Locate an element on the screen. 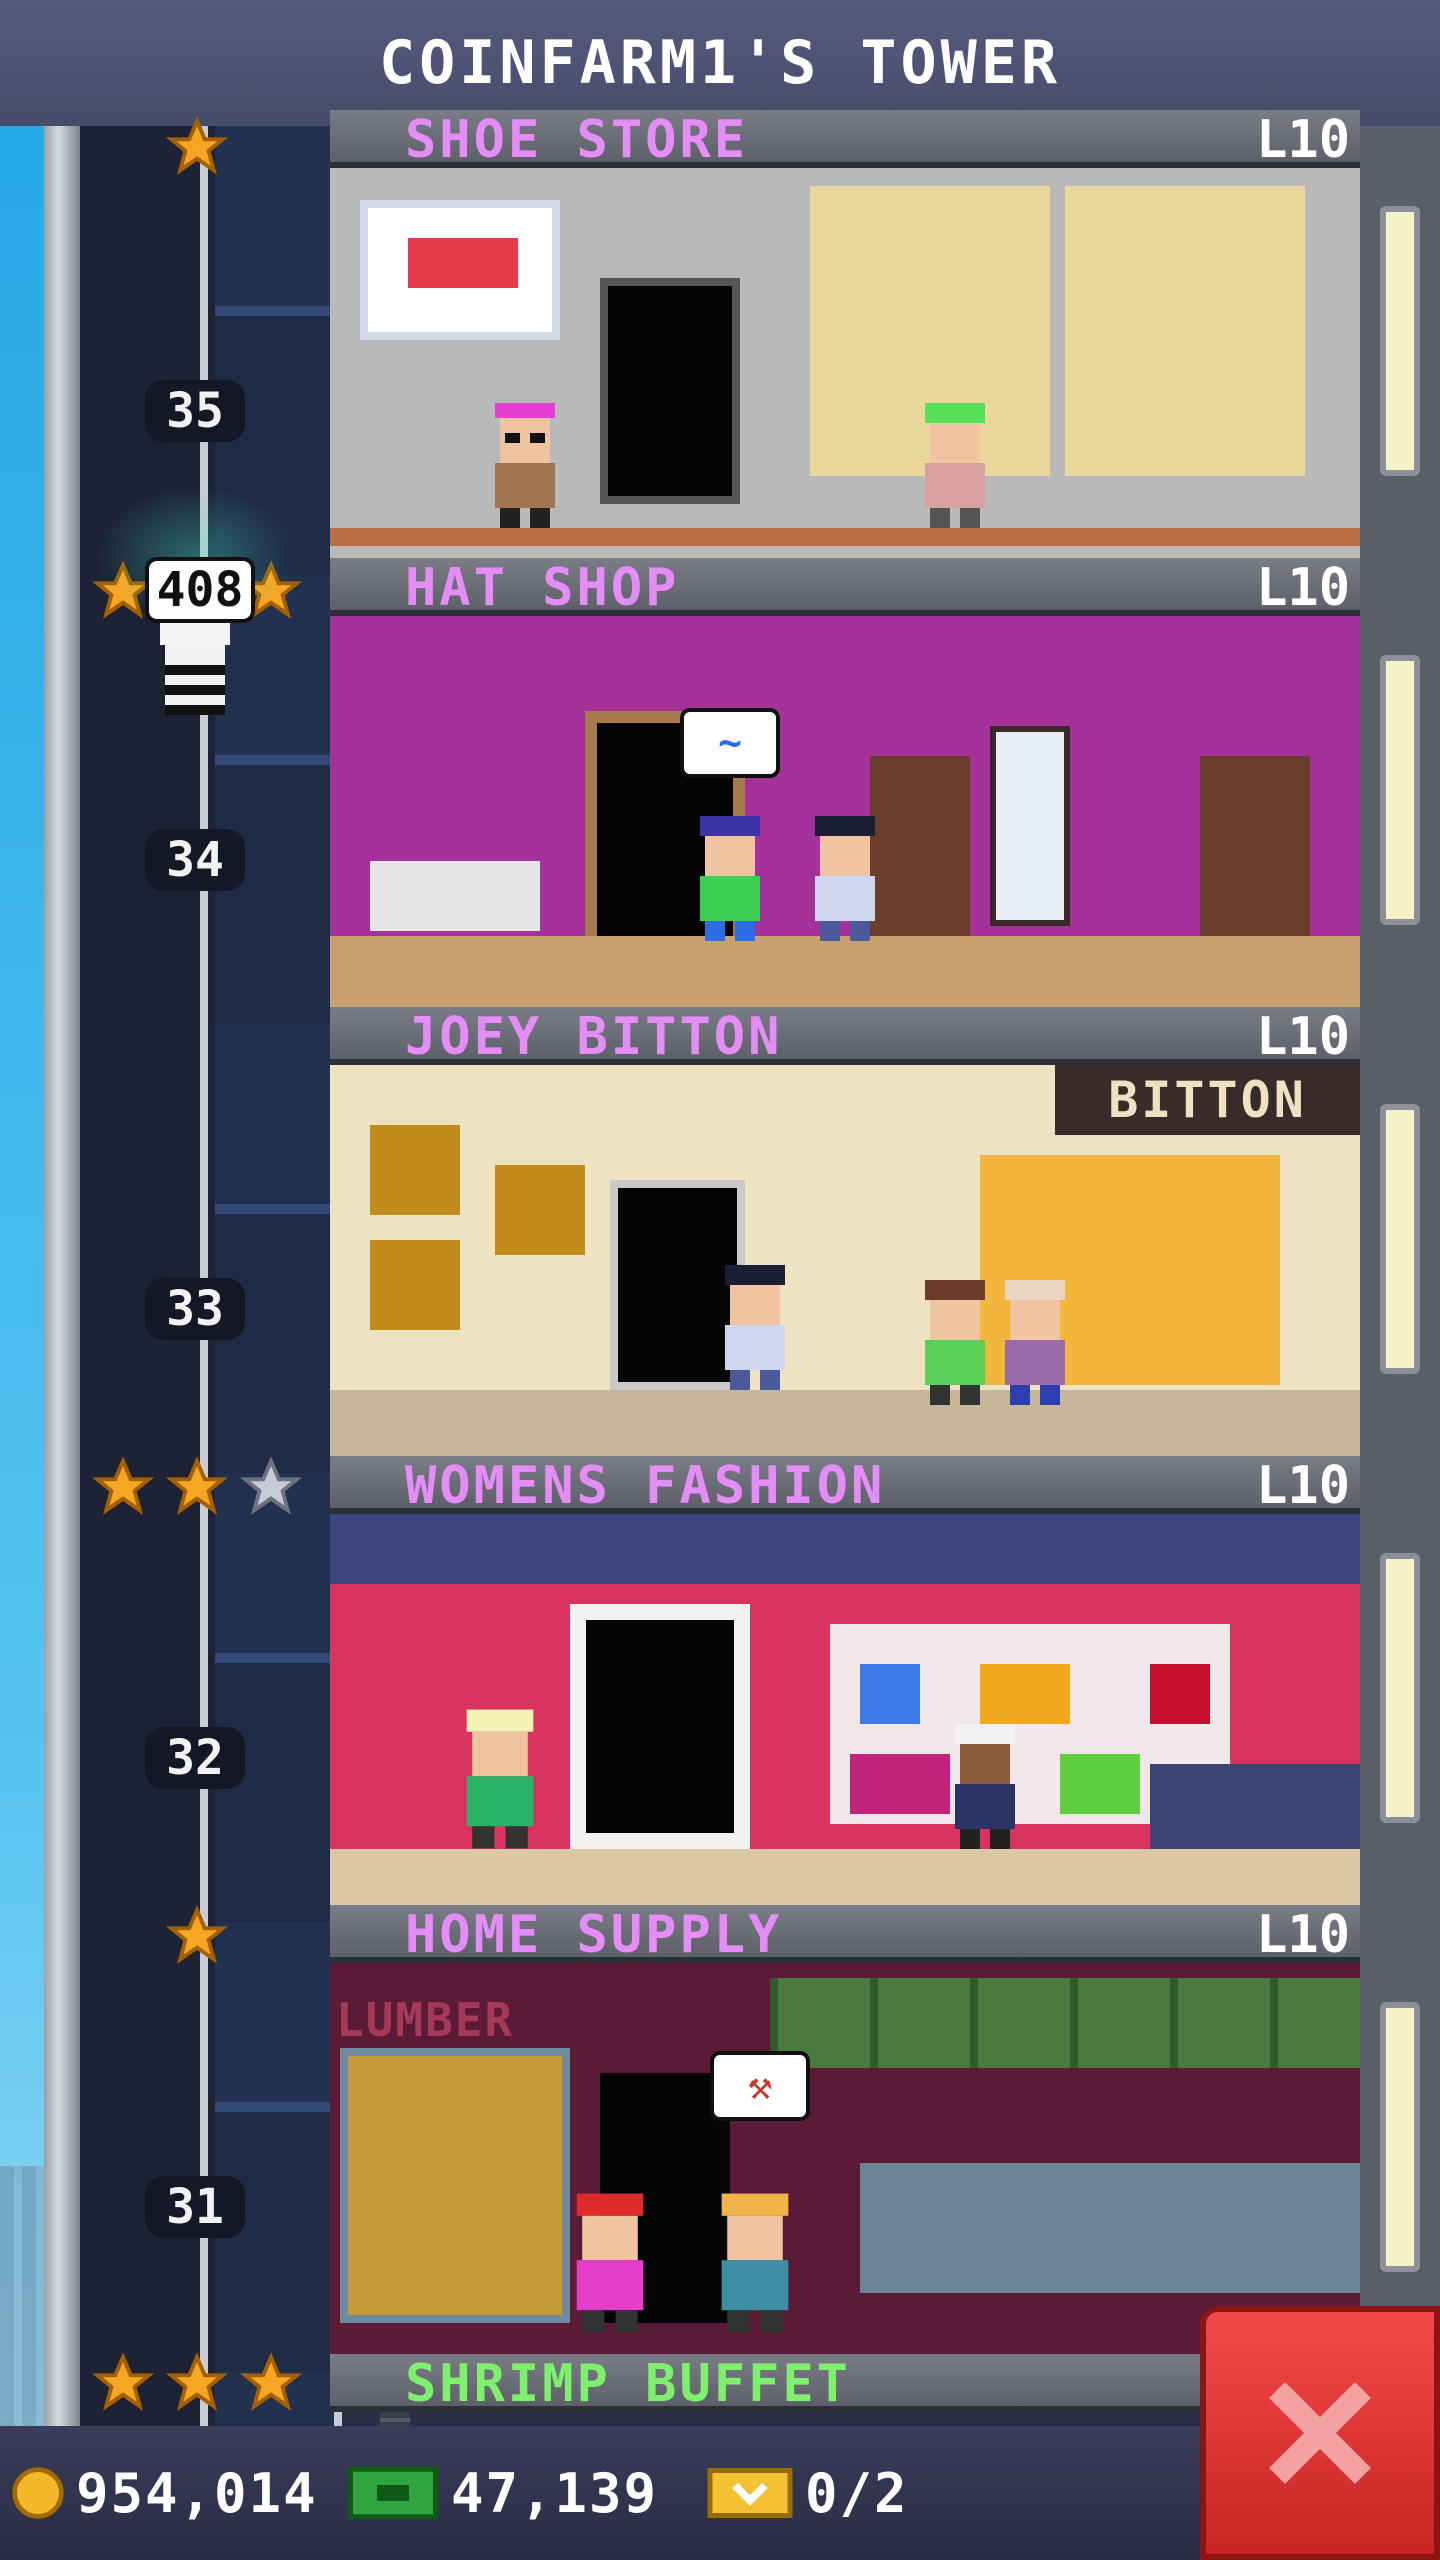  shoe-poster is located at coordinates (460, 270).